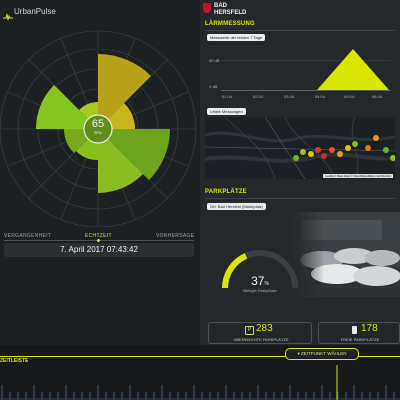 The width and height of the screenshot is (400, 400). I want to click on current-datetime: 7. April 2017 07:43:42, so click(99, 250).